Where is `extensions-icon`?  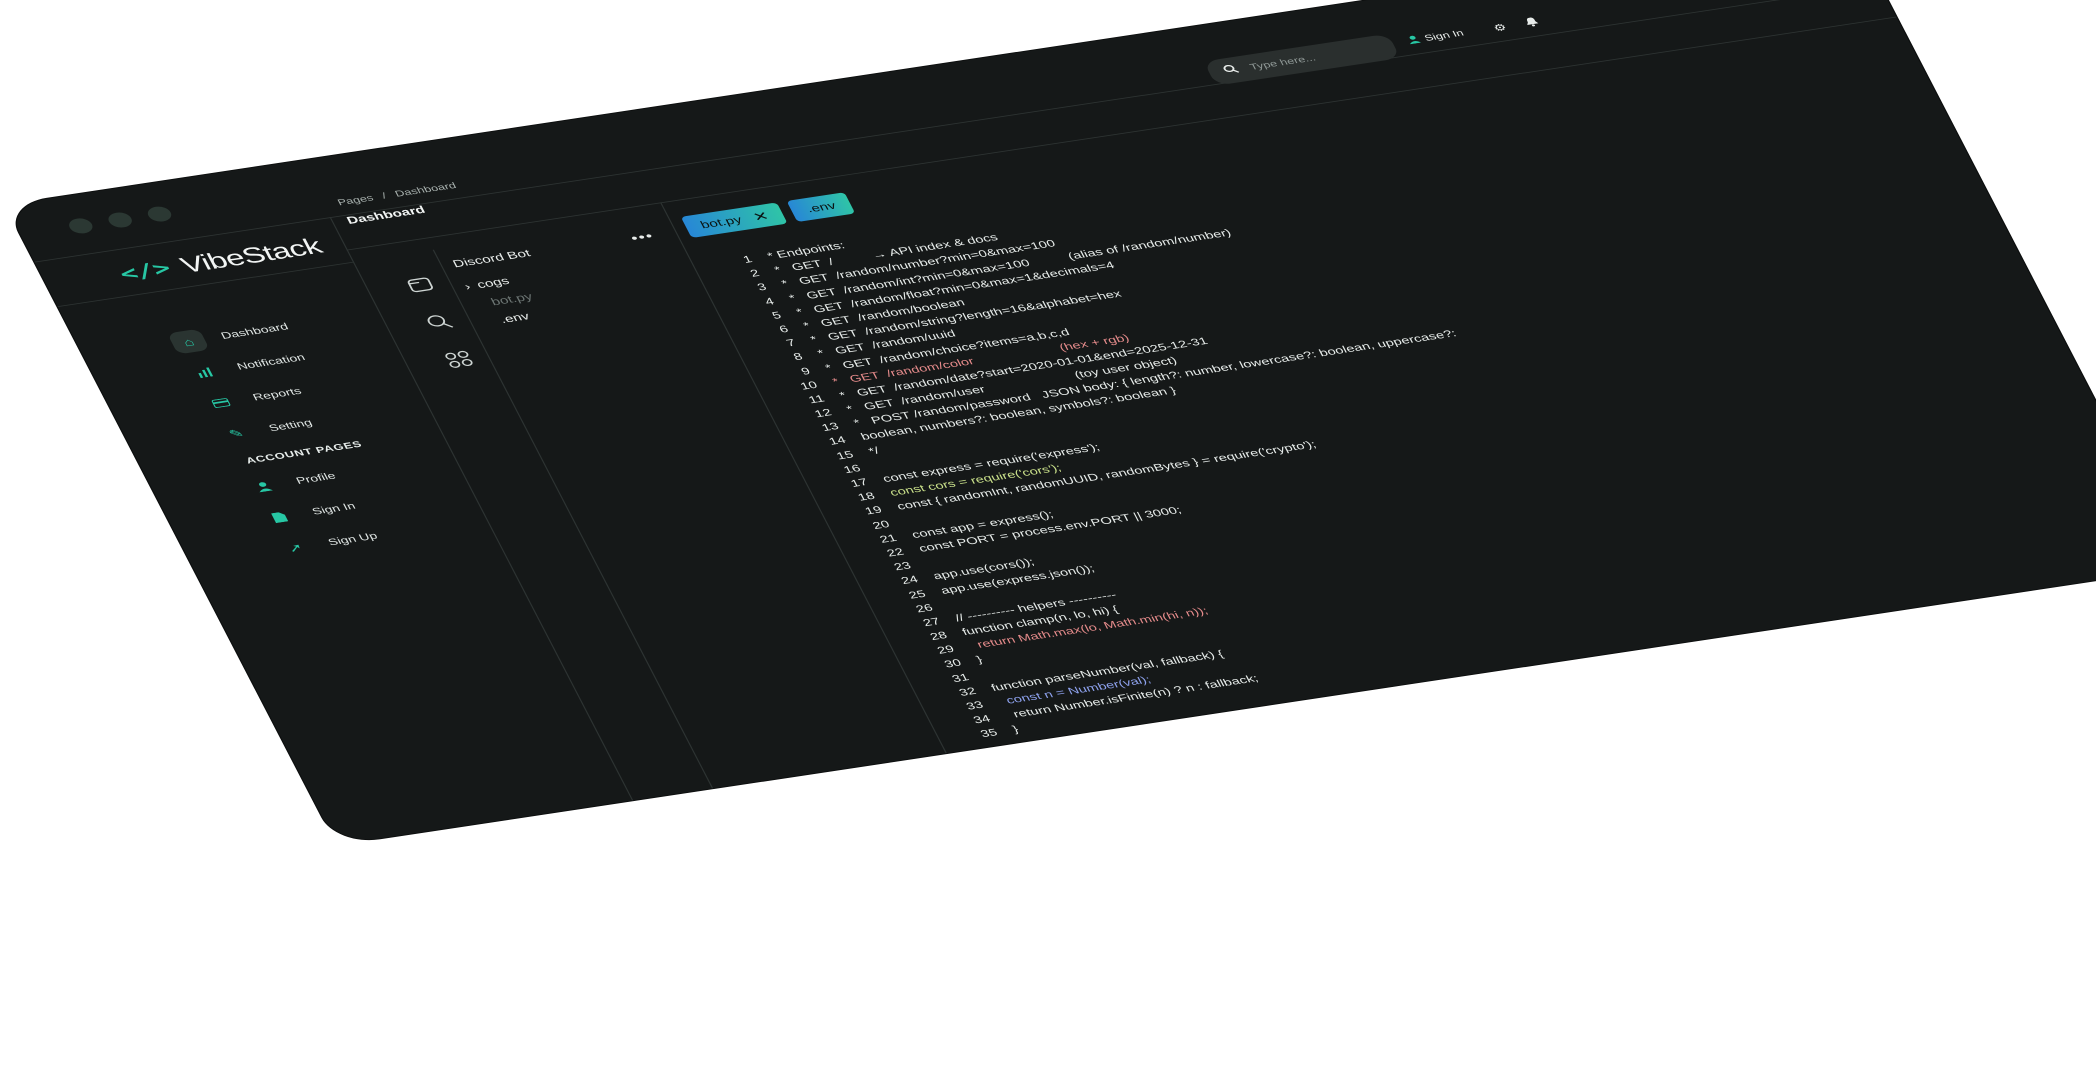 extensions-icon is located at coordinates (459, 359).